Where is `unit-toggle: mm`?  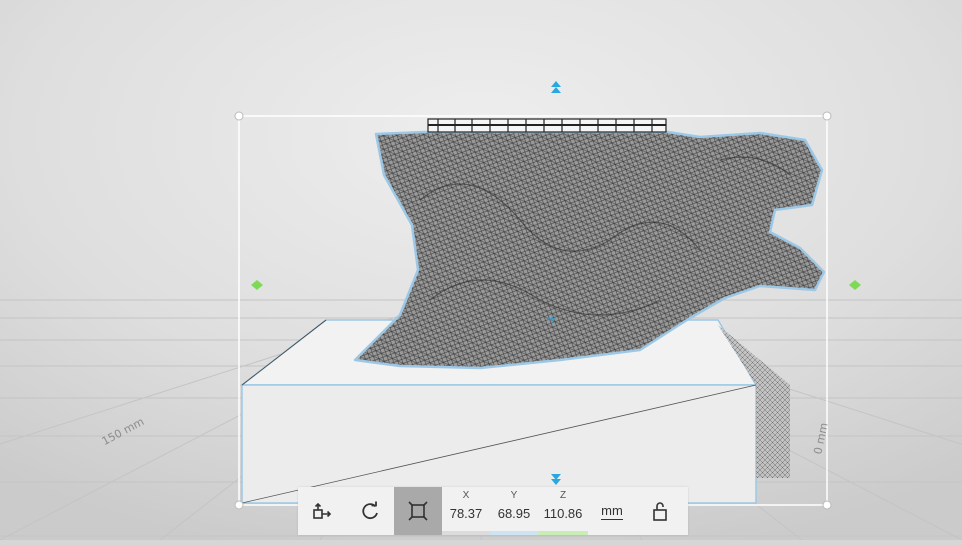 unit-toggle: mm is located at coordinates (612, 511).